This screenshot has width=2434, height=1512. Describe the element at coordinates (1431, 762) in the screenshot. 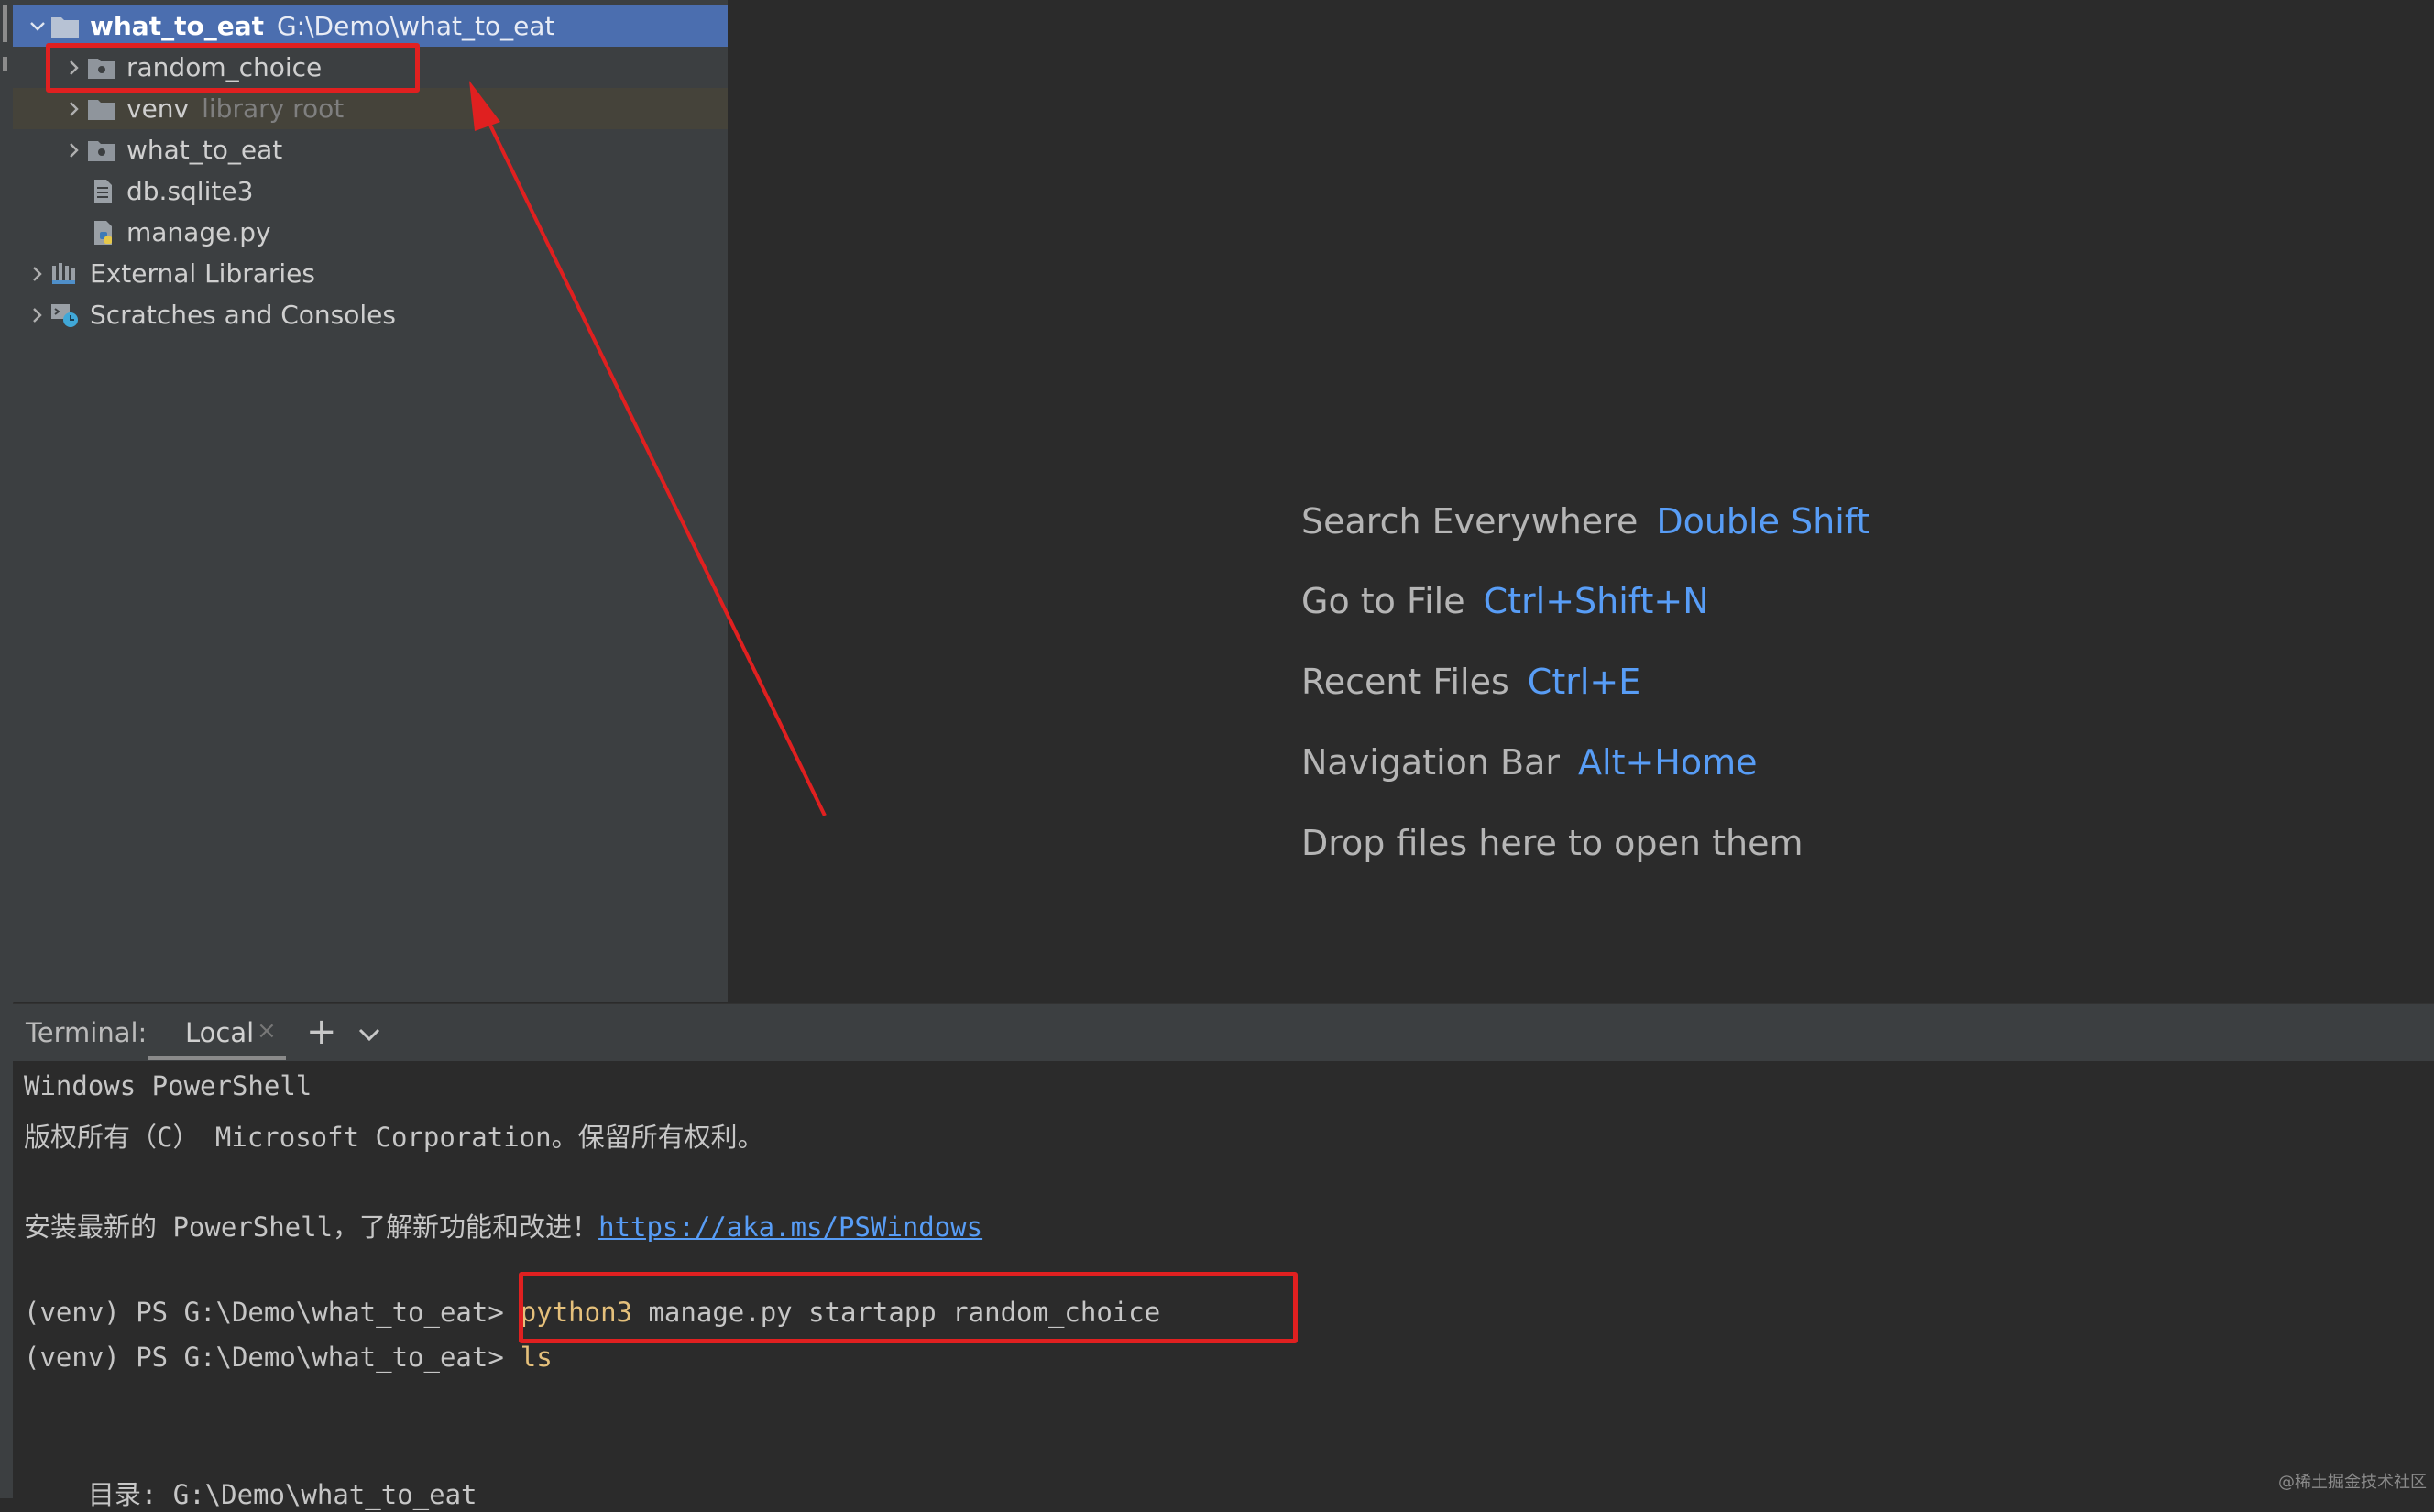

I see `hint-label: Navigation Bar` at that location.